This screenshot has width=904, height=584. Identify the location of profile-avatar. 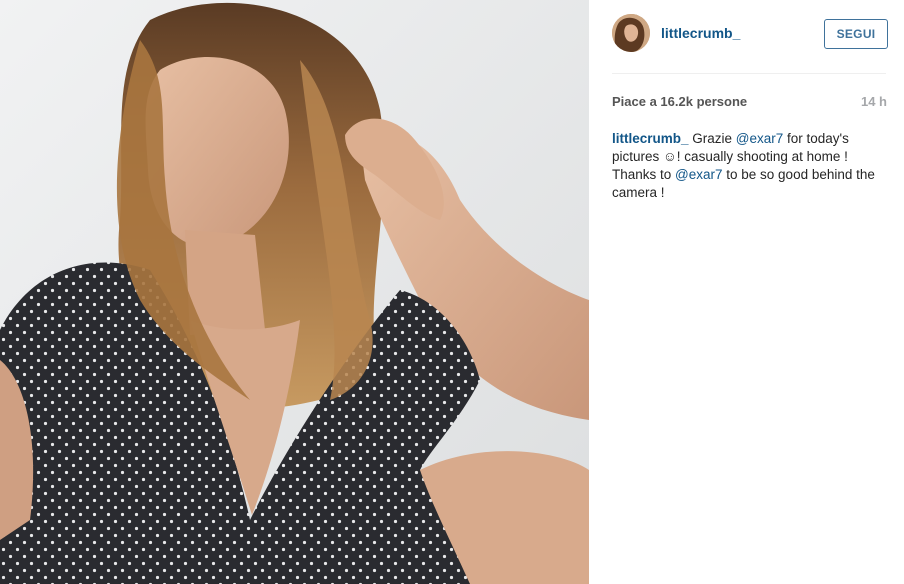
(631, 33).